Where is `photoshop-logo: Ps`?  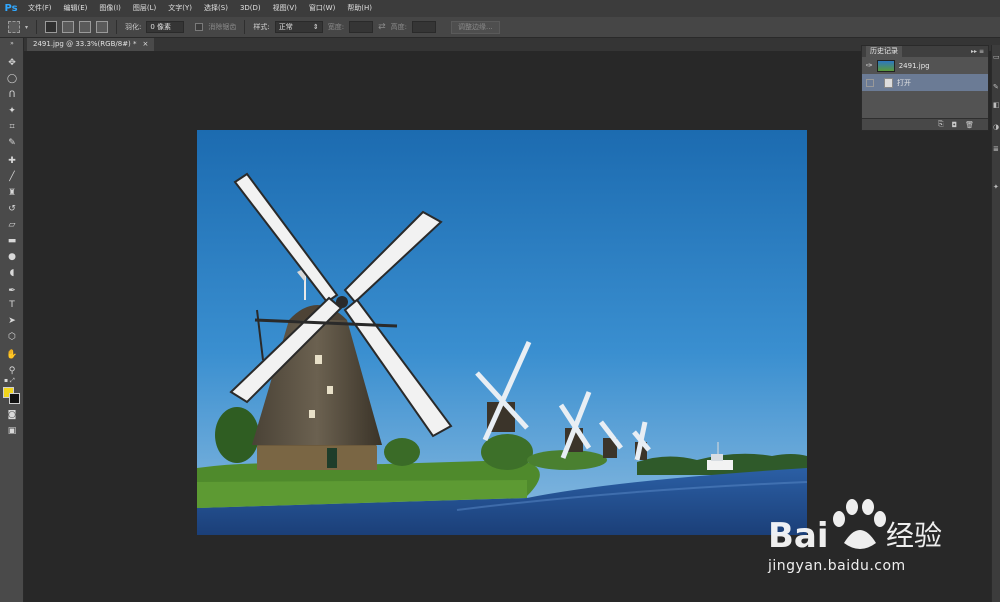 photoshop-logo: Ps is located at coordinates (11, 8).